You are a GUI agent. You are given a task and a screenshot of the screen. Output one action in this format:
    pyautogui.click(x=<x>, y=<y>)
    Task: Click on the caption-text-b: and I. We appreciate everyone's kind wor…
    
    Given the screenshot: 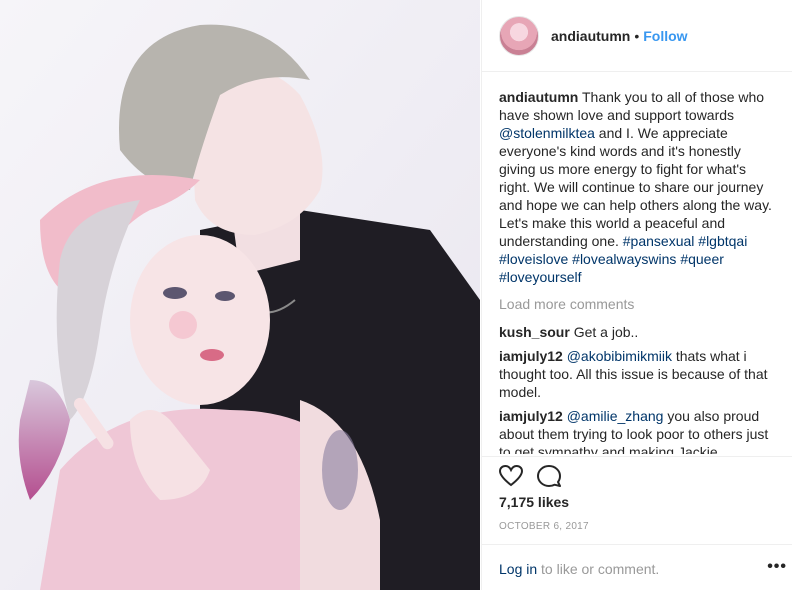 What is the action you would take?
    pyautogui.click(x=635, y=187)
    